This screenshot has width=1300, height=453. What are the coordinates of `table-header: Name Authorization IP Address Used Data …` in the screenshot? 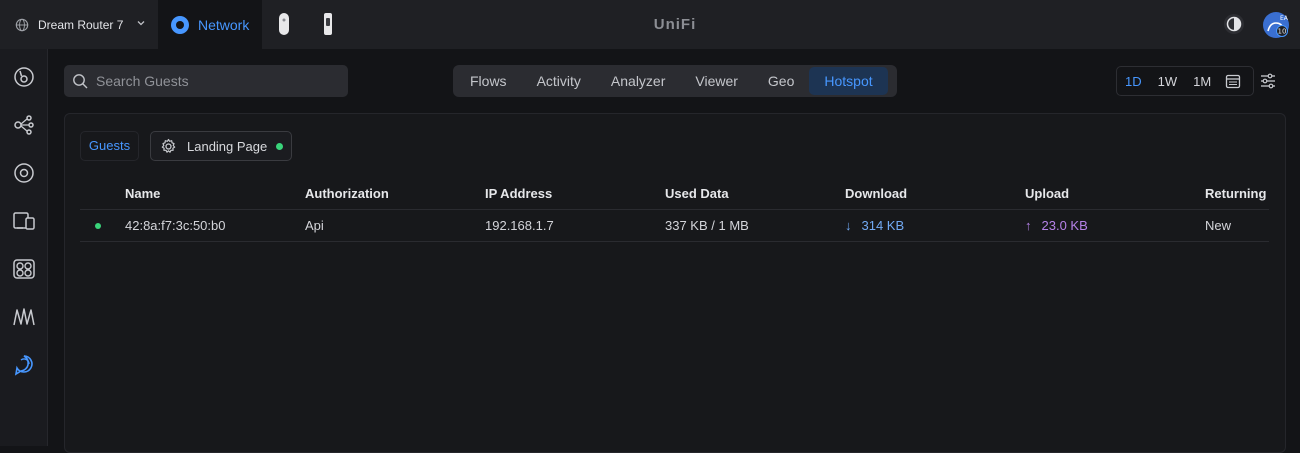 It's located at (674, 194).